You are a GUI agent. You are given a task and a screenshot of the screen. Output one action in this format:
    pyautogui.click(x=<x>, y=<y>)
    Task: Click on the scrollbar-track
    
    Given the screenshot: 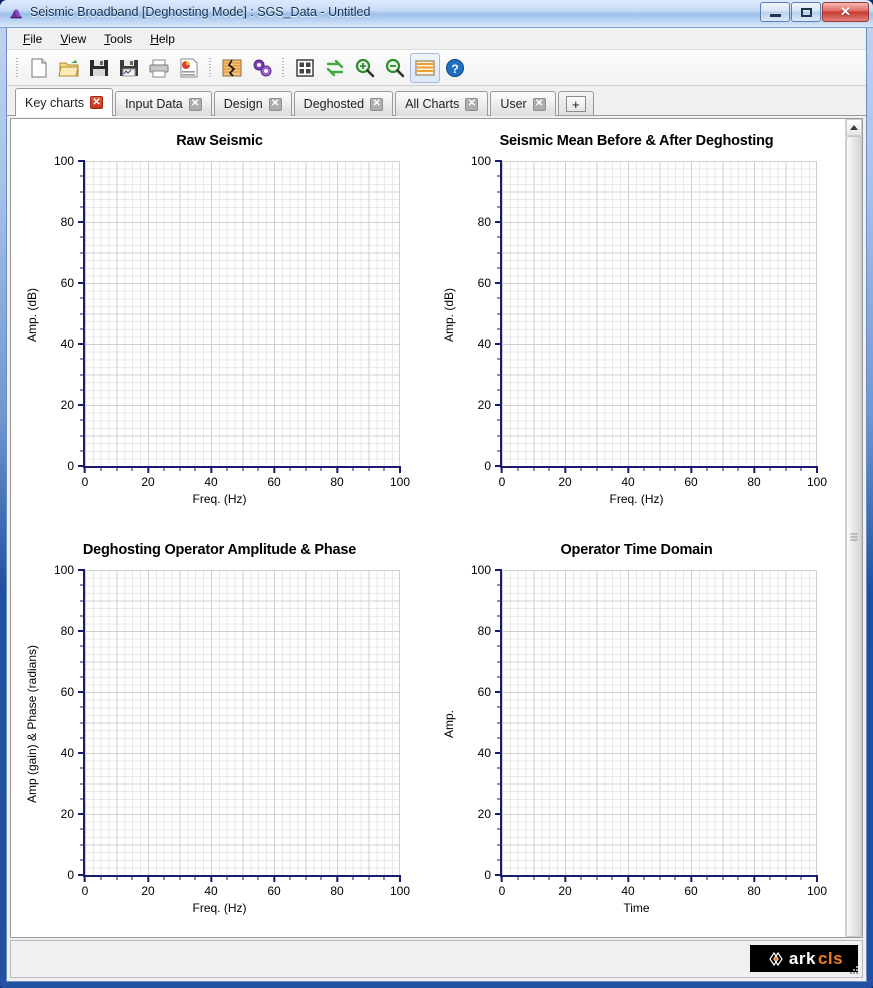 What is the action you would take?
    pyautogui.click(x=854, y=536)
    